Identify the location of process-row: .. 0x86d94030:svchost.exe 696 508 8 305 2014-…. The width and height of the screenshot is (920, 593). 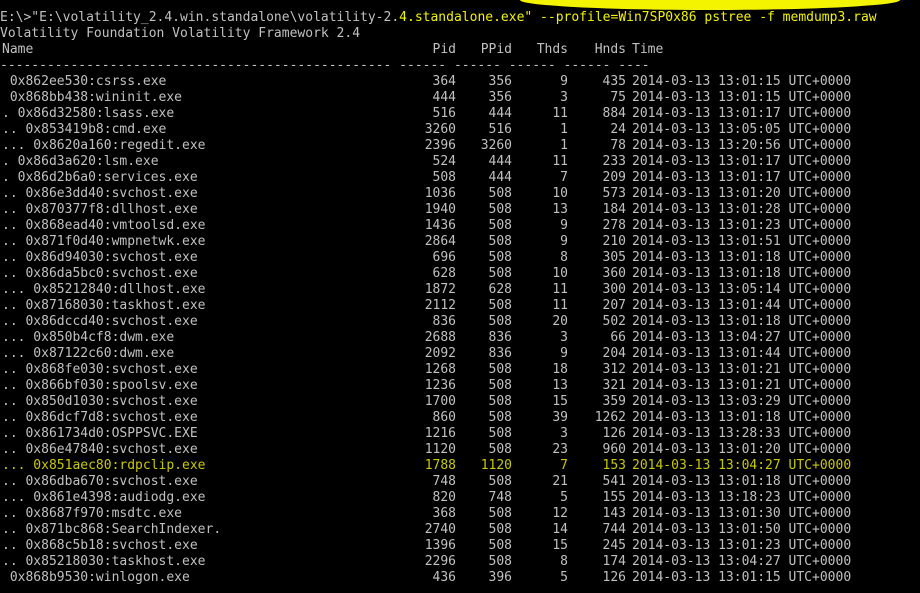
(460, 258).